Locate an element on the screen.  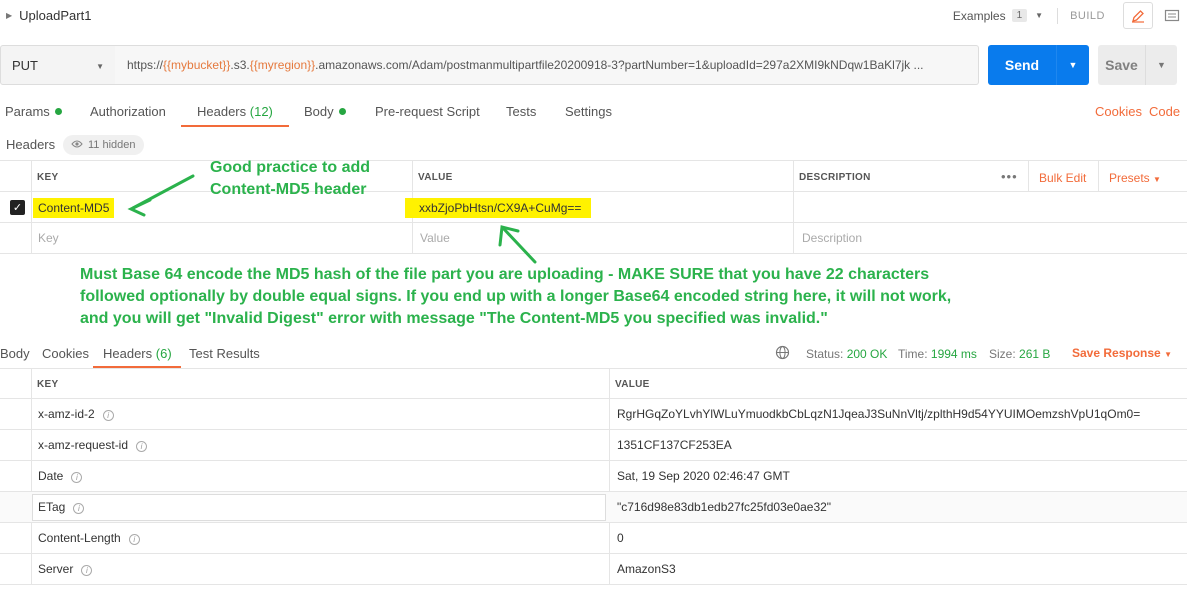
tab-body: Body is located at coordinates (325, 111).